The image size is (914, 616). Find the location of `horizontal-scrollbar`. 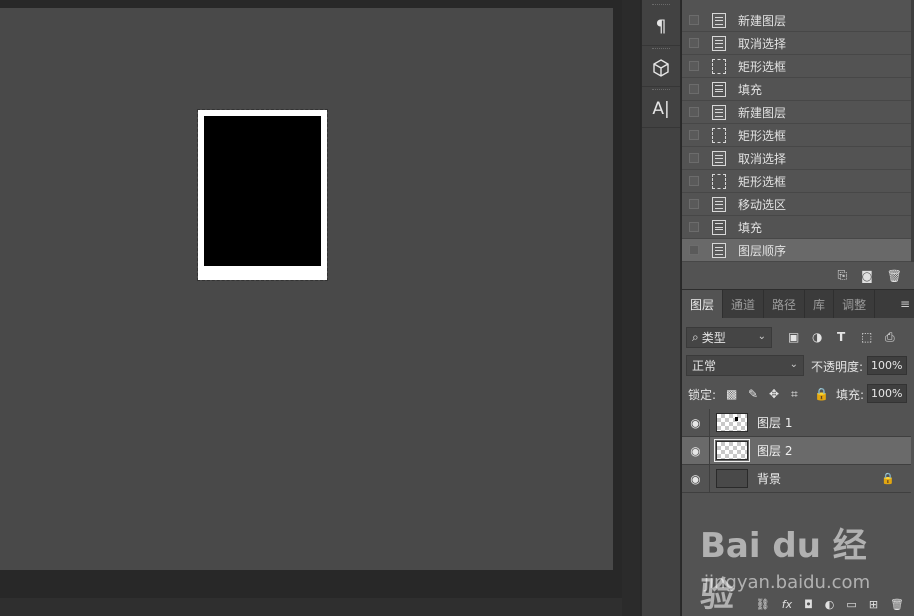

horizontal-scrollbar is located at coordinates (320, 607).